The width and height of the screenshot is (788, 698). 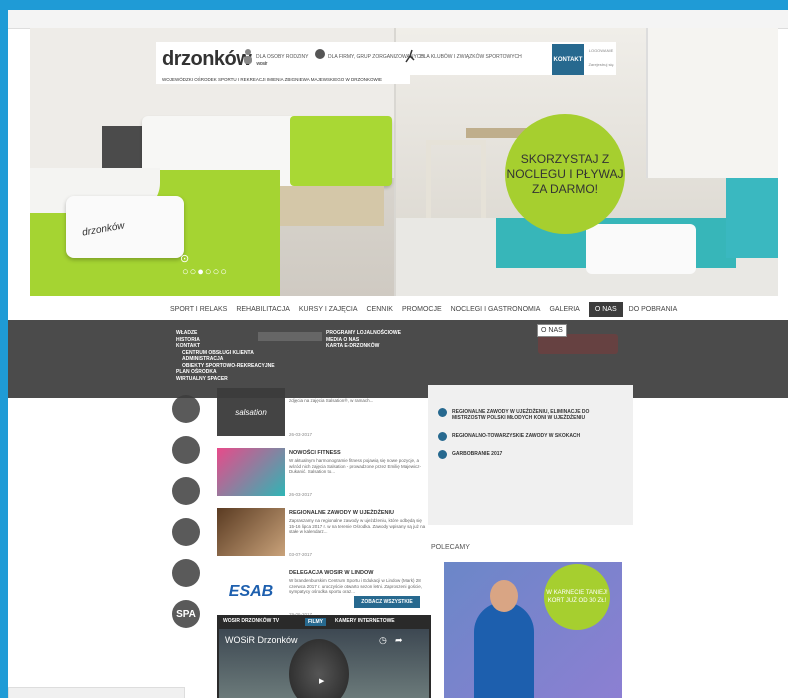 I want to click on nav-item-sport: SPORT I RELAKS, so click(x=198, y=309).